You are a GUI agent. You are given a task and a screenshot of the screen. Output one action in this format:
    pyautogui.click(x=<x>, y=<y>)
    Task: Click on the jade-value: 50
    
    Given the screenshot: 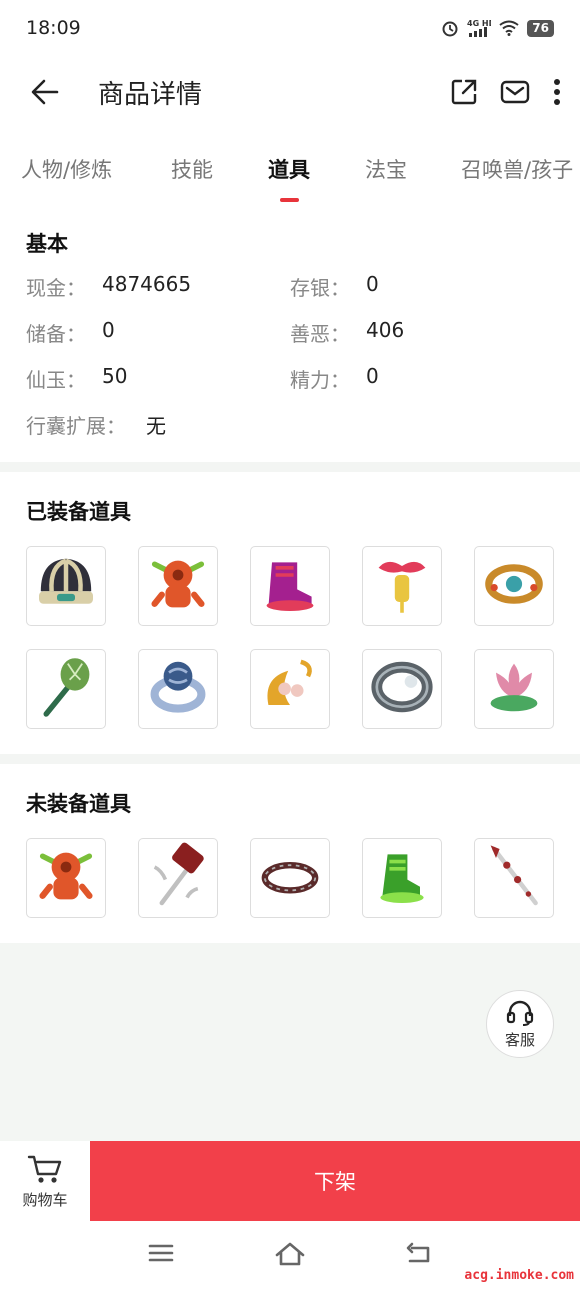 What is the action you would take?
    pyautogui.click(x=115, y=376)
    